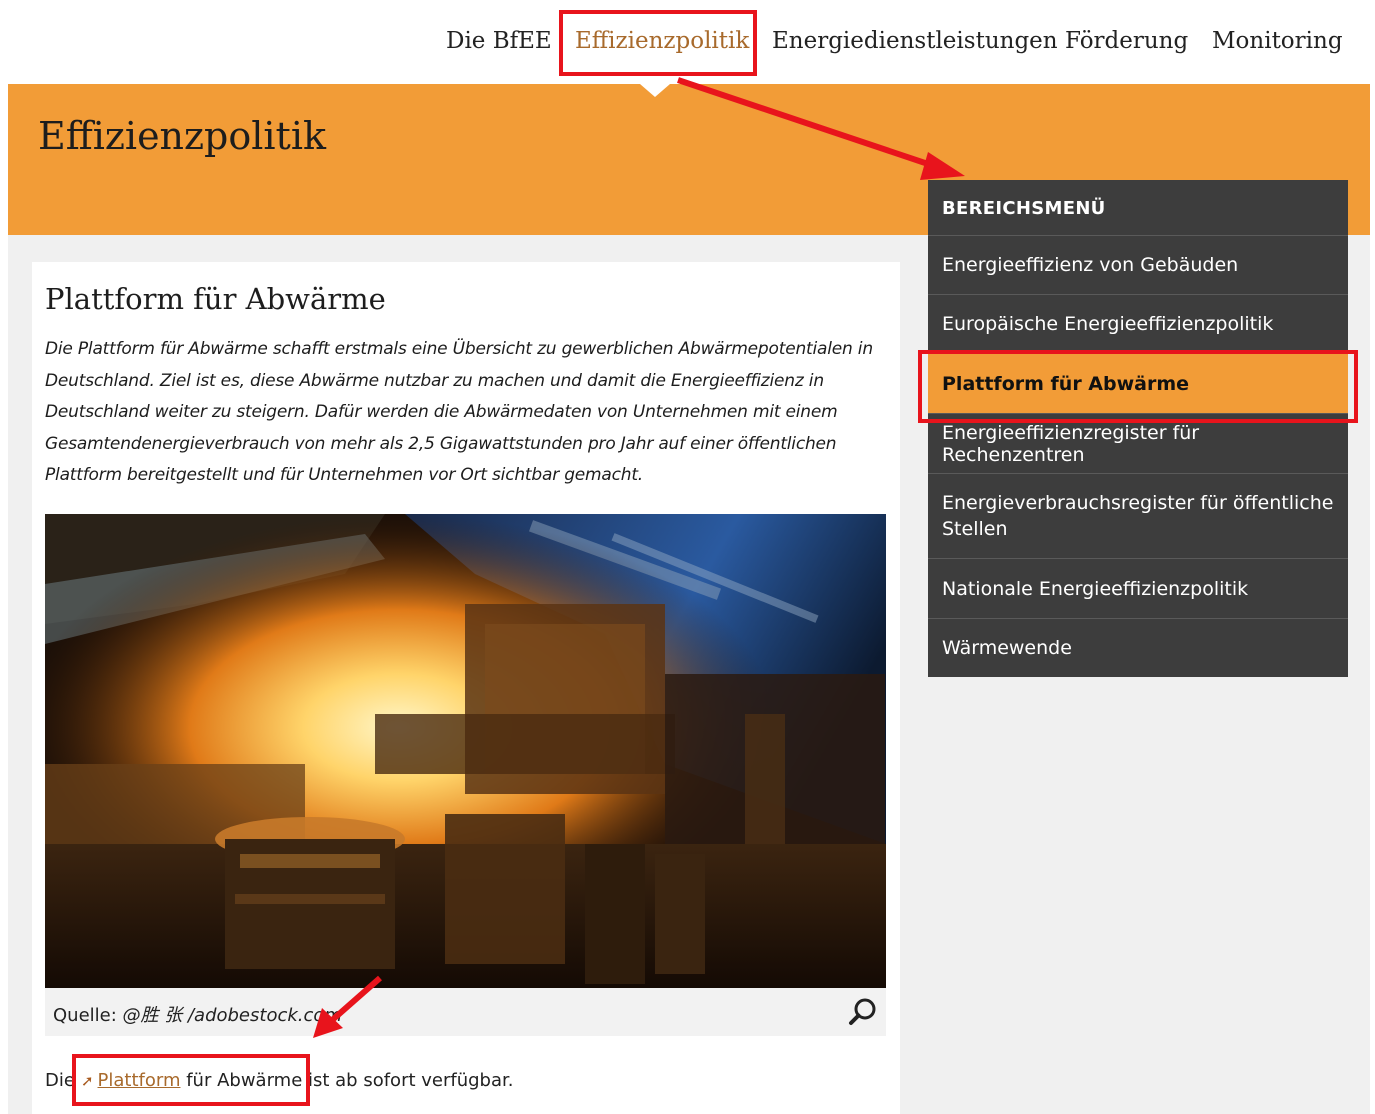 The height and width of the screenshot is (1114, 1375). Describe the element at coordinates (350, 1080) in the screenshot. I see `link-suffix: für Abwärme ist ab sofort verfügbar.` at that location.